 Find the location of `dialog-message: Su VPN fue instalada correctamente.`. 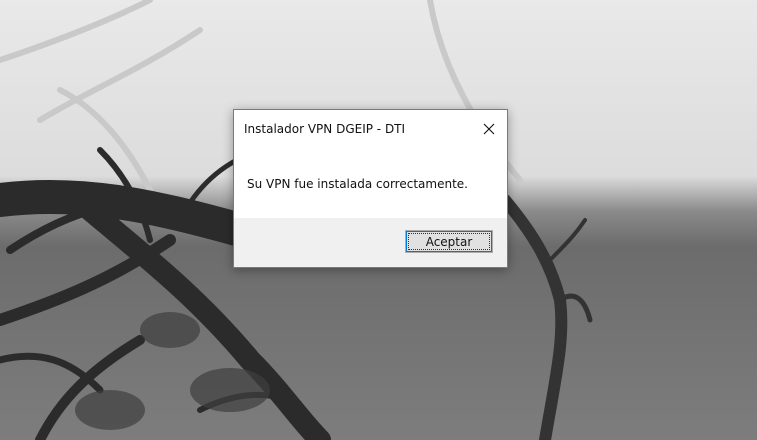

dialog-message: Su VPN fue instalada correctamente. is located at coordinates (357, 184).